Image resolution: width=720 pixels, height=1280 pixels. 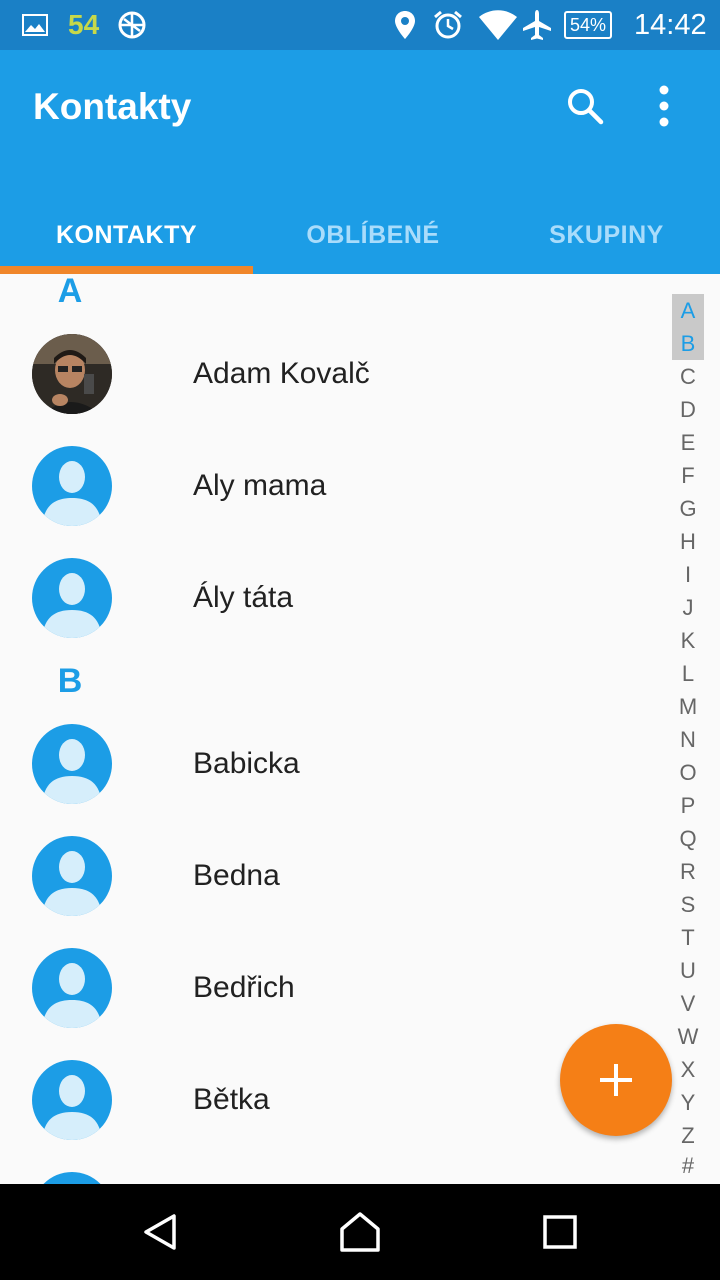 I want to click on contact-name: Aly mama, so click(x=260, y=485).